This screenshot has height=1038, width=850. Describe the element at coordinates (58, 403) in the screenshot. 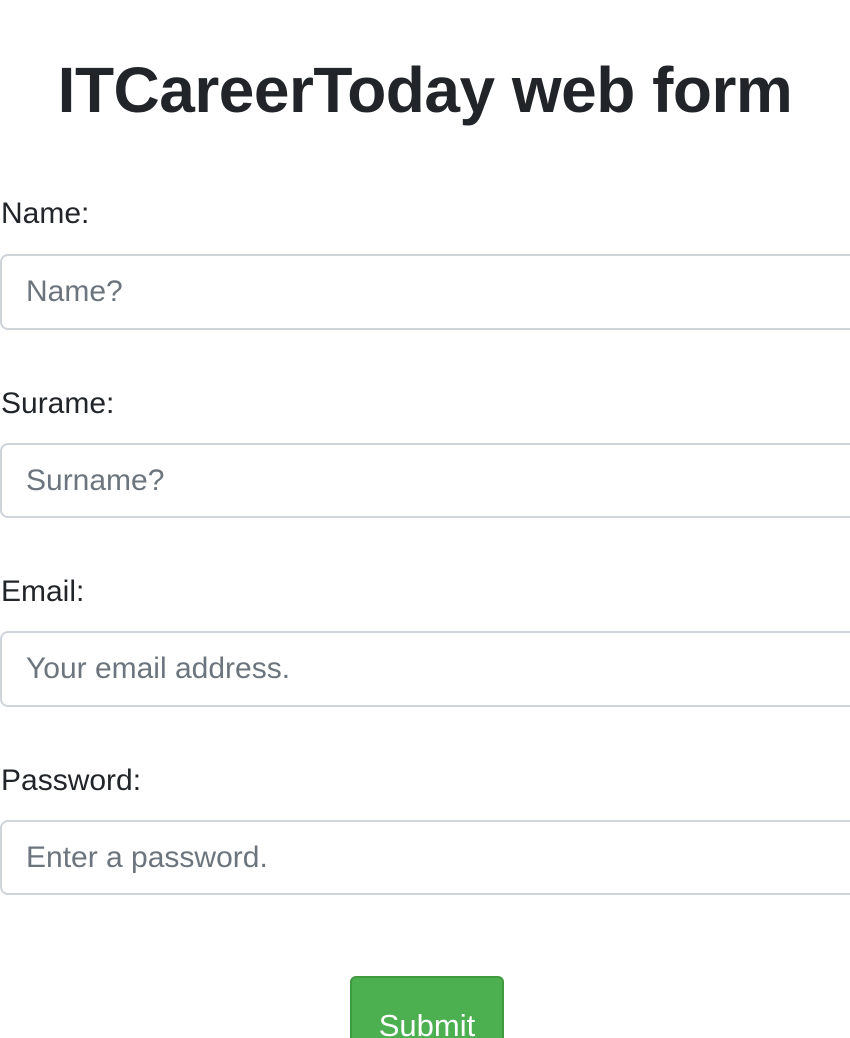

I see `surname-label: Surame:` at that location.